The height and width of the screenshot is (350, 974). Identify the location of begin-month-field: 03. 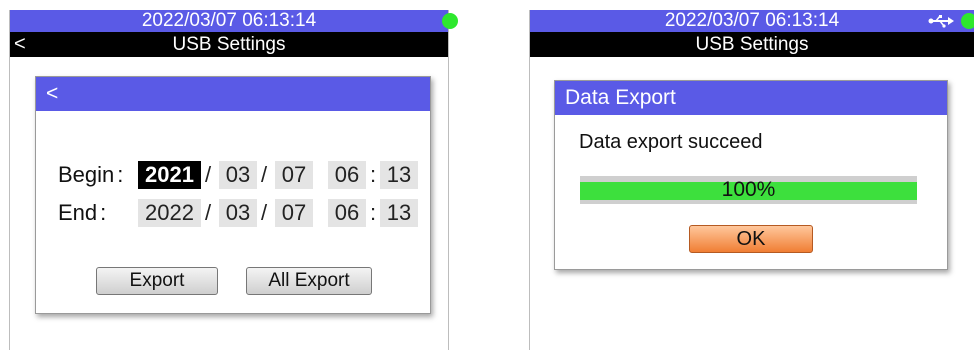
(238, 175).